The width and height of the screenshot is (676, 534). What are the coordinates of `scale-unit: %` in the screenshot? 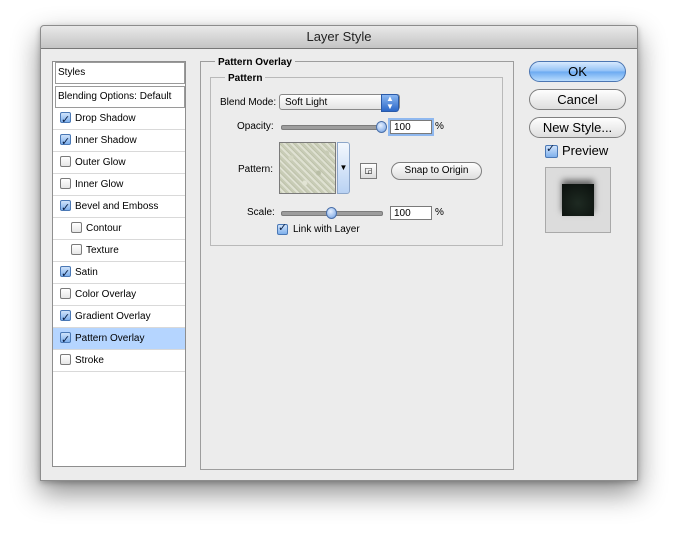 It's located at (439, 212).